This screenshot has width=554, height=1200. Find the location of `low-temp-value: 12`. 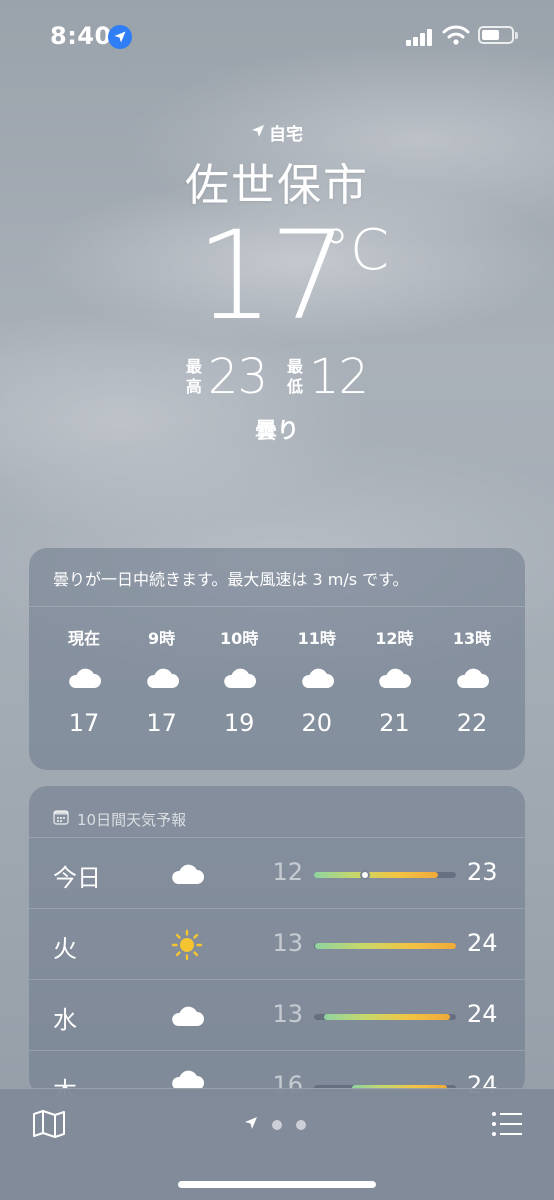

low-temp-value: 12 is located at coordinates (339, 377).